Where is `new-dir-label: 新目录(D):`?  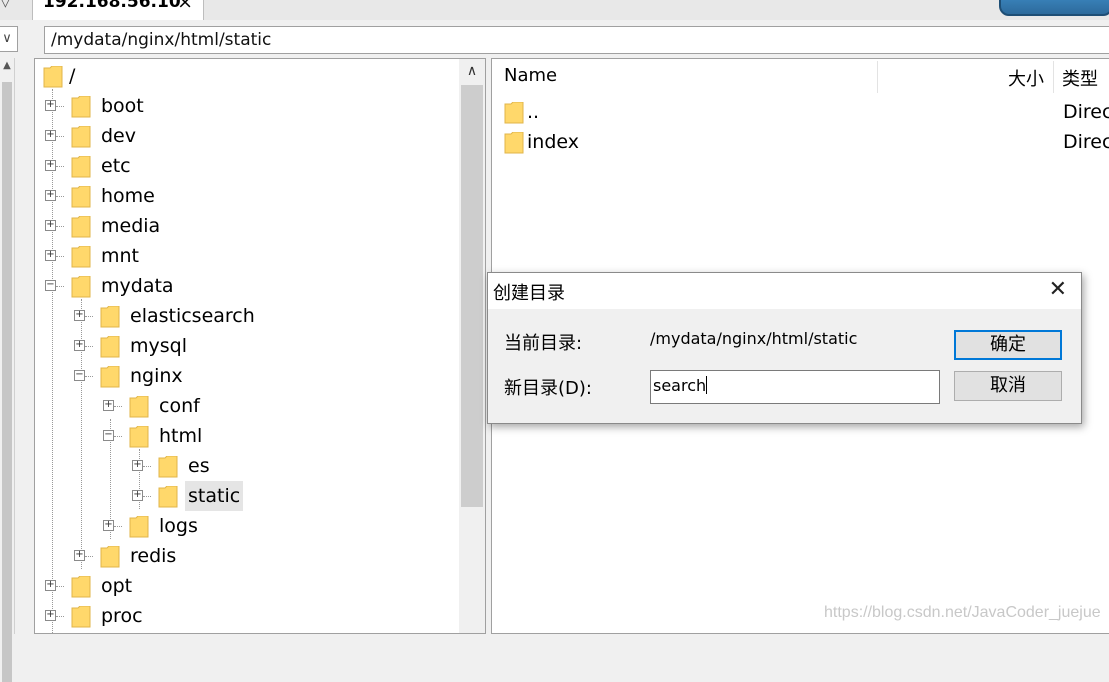 new-dir-label: 新目录(D): is located at coordinates (548, 388).